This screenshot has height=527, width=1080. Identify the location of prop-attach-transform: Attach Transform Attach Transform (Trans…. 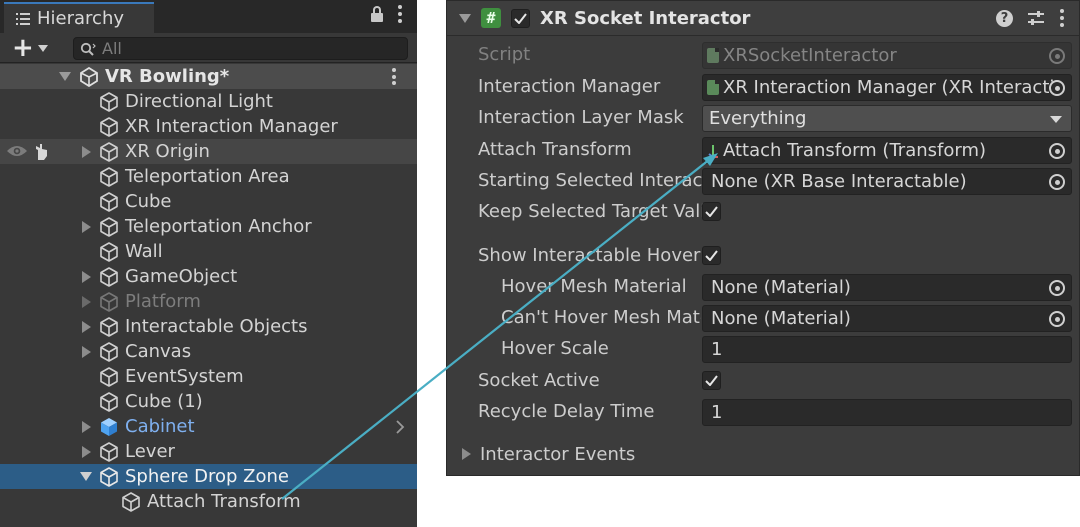
(763, 150).